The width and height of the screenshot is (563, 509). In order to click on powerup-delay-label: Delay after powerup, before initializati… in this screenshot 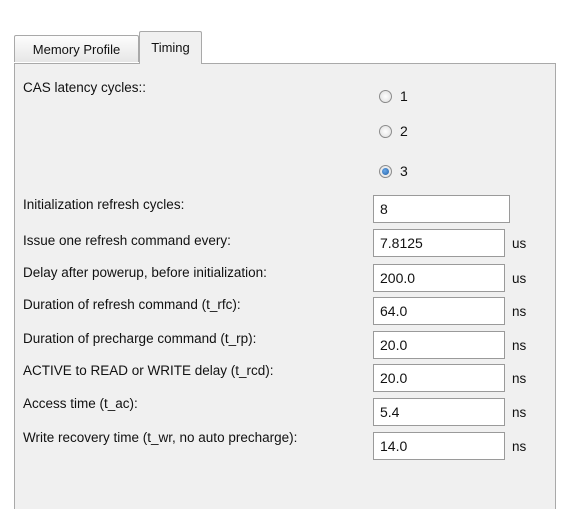, I will do `click(145, 272)`.